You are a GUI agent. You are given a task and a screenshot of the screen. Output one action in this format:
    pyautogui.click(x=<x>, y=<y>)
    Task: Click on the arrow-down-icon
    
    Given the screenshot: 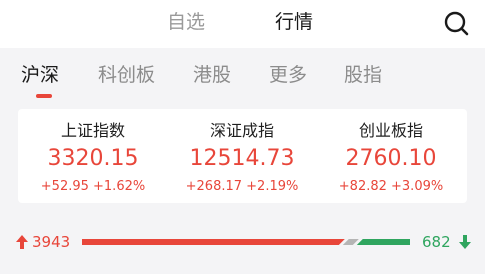 What is the action you would take?
    pyautogui.click(x=465, y=242)
    